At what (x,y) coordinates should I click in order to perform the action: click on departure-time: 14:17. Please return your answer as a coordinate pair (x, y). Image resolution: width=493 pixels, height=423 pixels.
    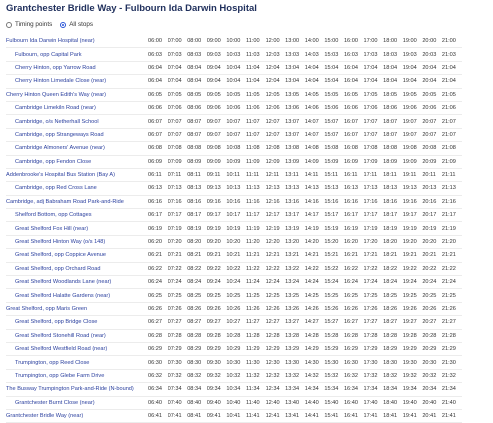
    Looking at the image, I should click on (314, 215).